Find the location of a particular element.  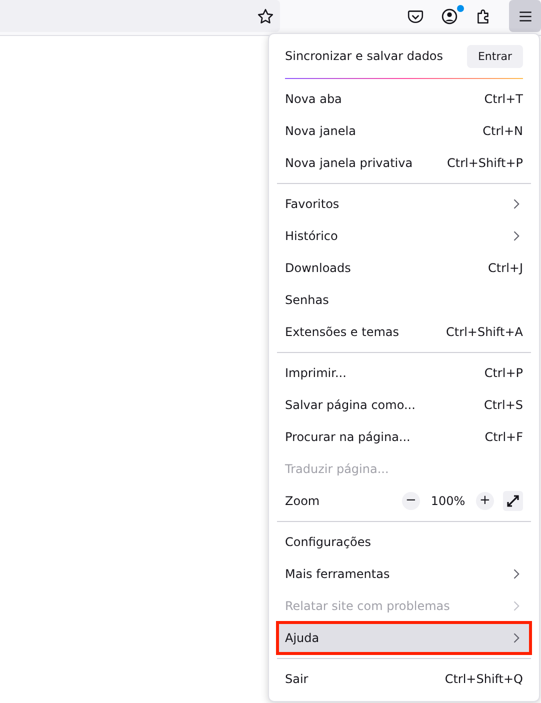

menu-item: Sair Ctrl+Shift+Q is located at coordinates (404, 679).